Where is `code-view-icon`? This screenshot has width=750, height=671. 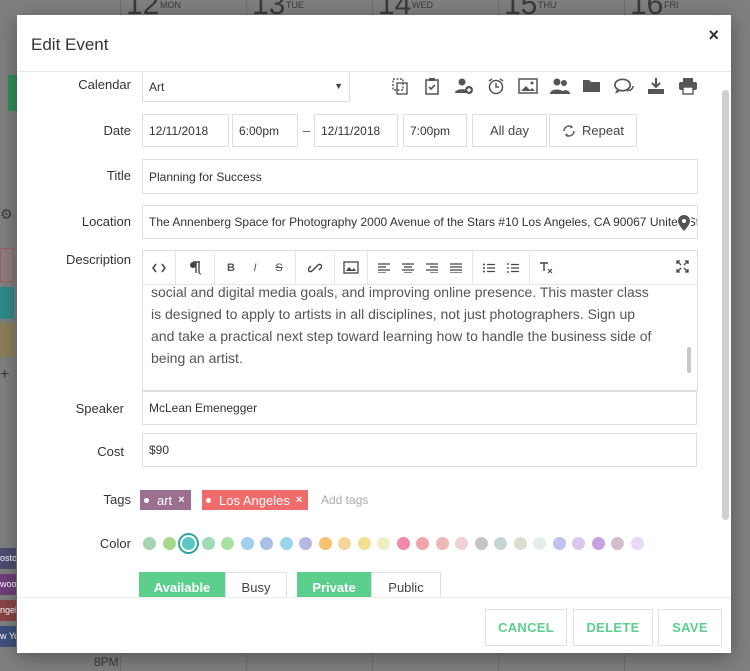 code-view-icon is located at coordinates (159, 268).